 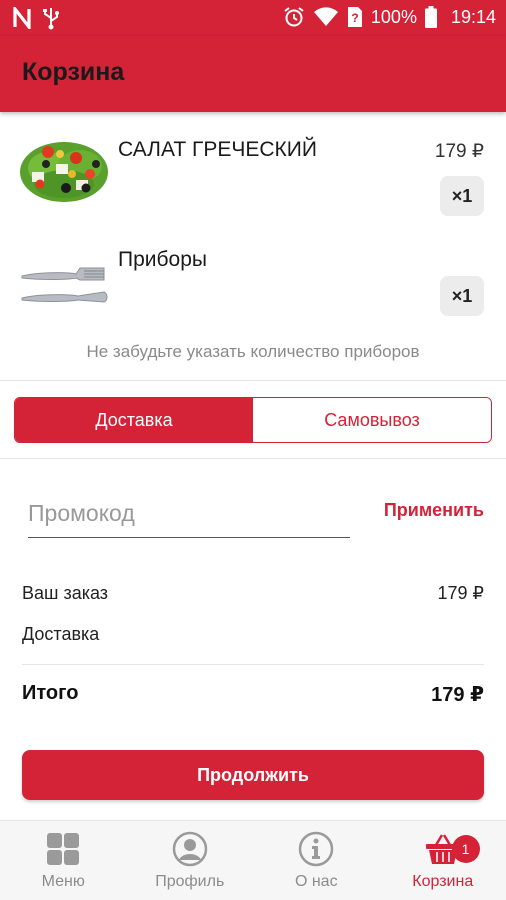 I want to click on pickup-tab: Самовывоз, so click(x=372, y=420).